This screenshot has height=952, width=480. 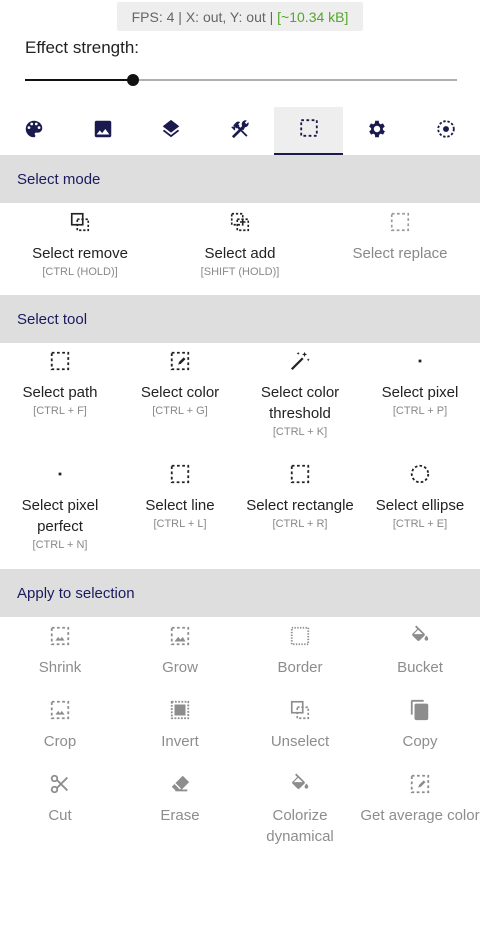 What do you see at coordinates (420, 667) in the screenshot?
I see `item-label: Bucket` at bounding box center [420, 667].